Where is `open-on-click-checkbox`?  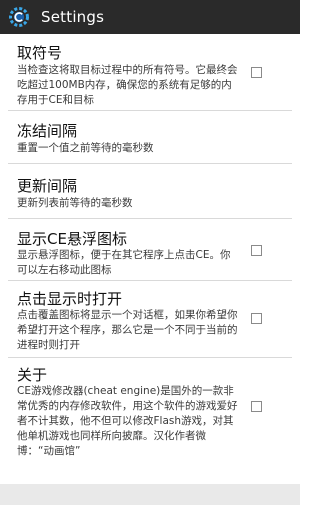
open-on-click-checkbox is located at coordinates (256, 318).